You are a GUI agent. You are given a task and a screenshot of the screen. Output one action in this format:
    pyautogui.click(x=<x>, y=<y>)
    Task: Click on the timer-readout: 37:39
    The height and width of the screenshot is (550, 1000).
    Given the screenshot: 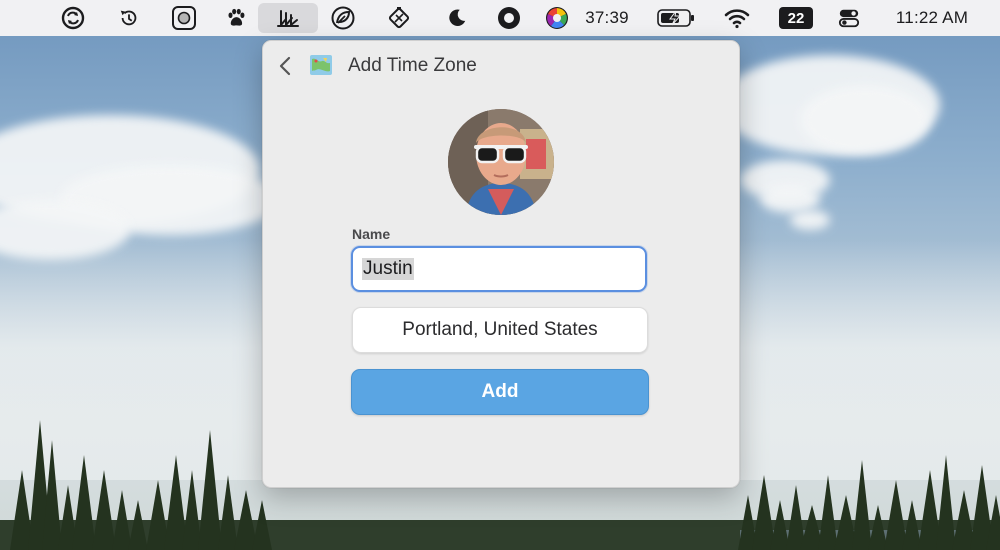 What is the action you would take?
    pyautogui.click(x=607, y=17)
    